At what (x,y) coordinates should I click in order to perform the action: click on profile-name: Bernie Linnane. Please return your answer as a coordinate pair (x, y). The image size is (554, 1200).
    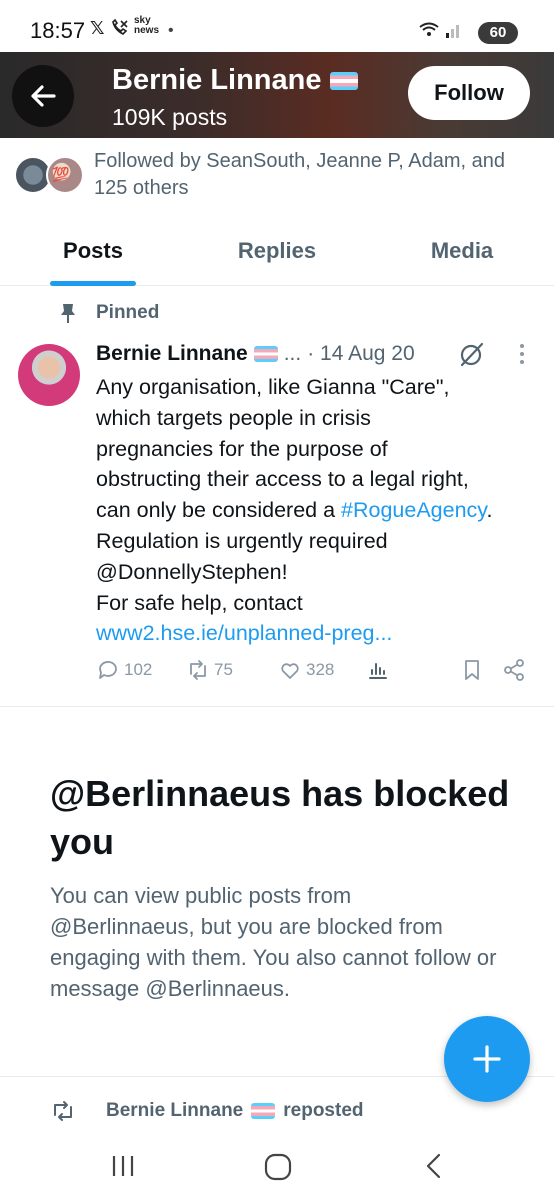
    Looking at the image, I should click on (235, 80).